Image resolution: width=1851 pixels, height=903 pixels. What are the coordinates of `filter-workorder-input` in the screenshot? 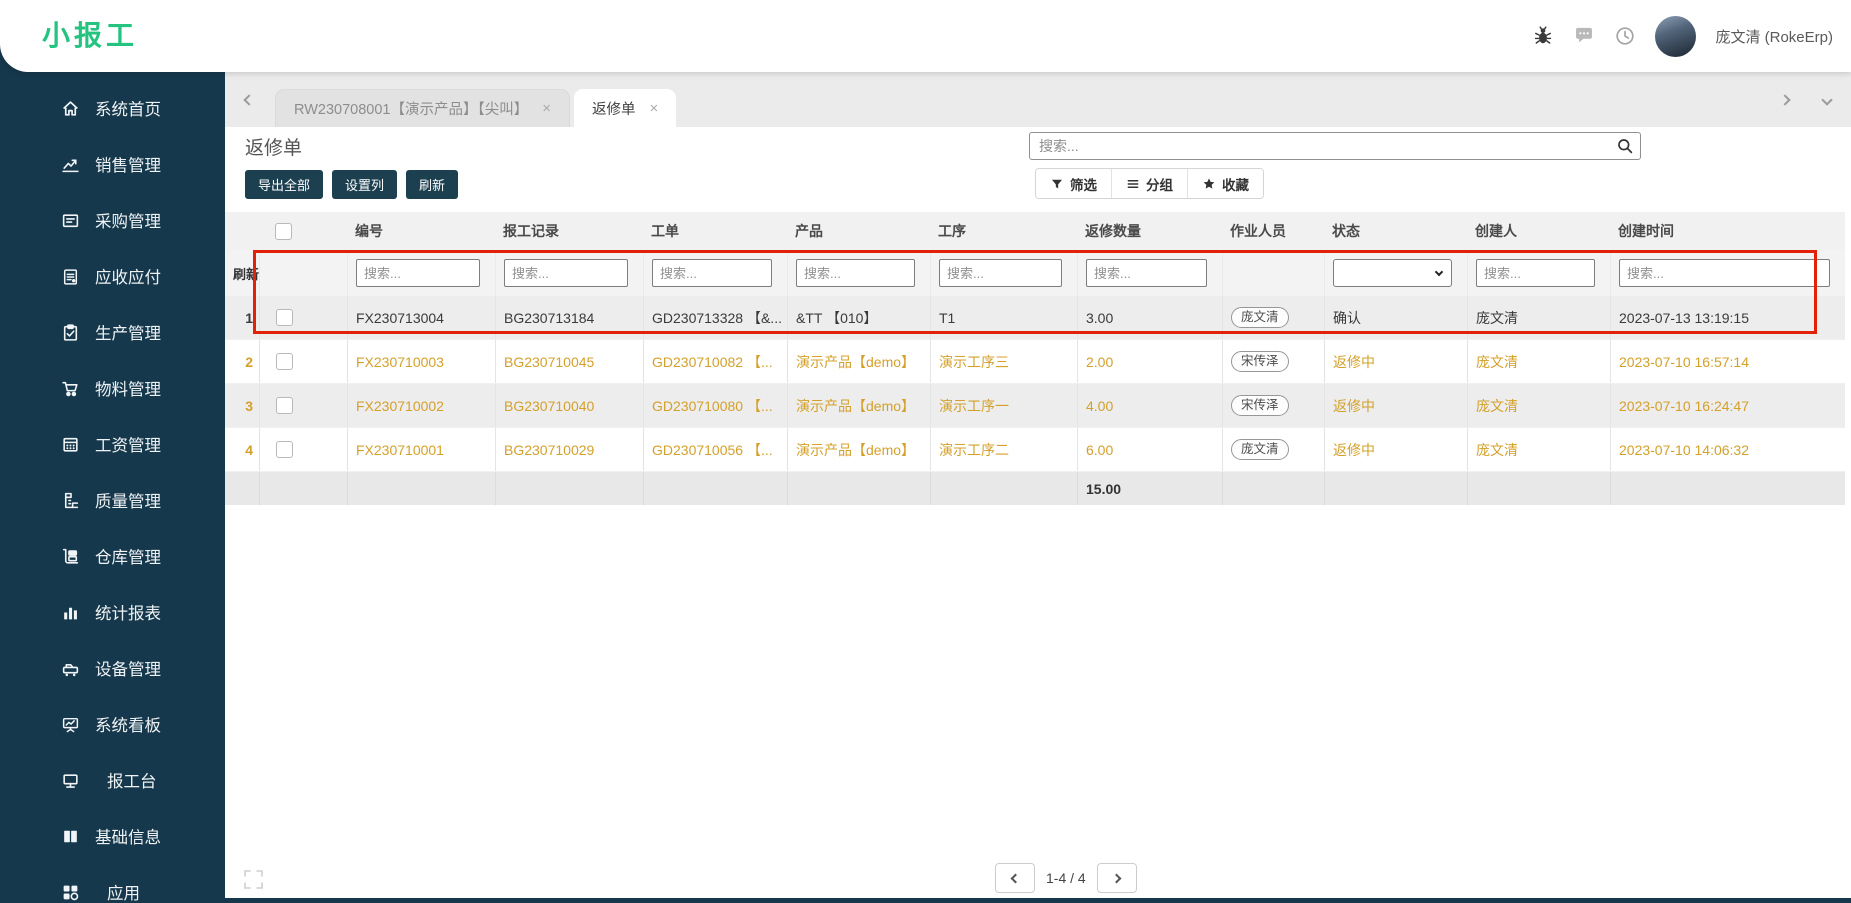 It's located at (712, 273).